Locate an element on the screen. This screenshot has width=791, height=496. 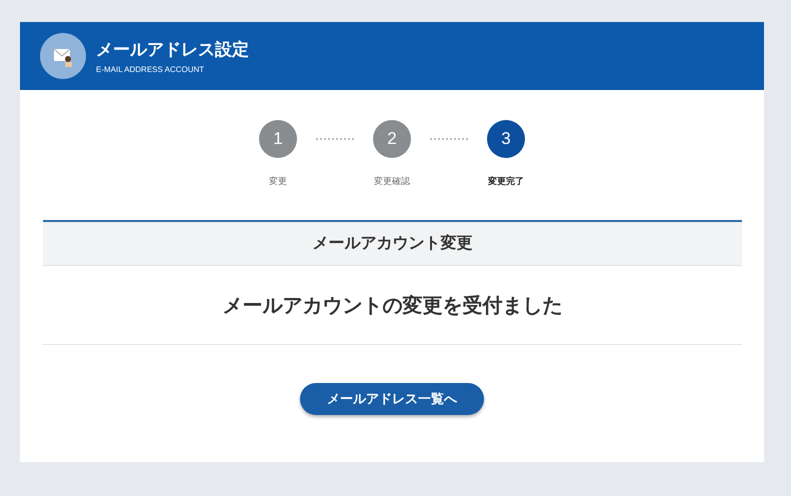
step-number: 2 is located at coordinates (392, 139).